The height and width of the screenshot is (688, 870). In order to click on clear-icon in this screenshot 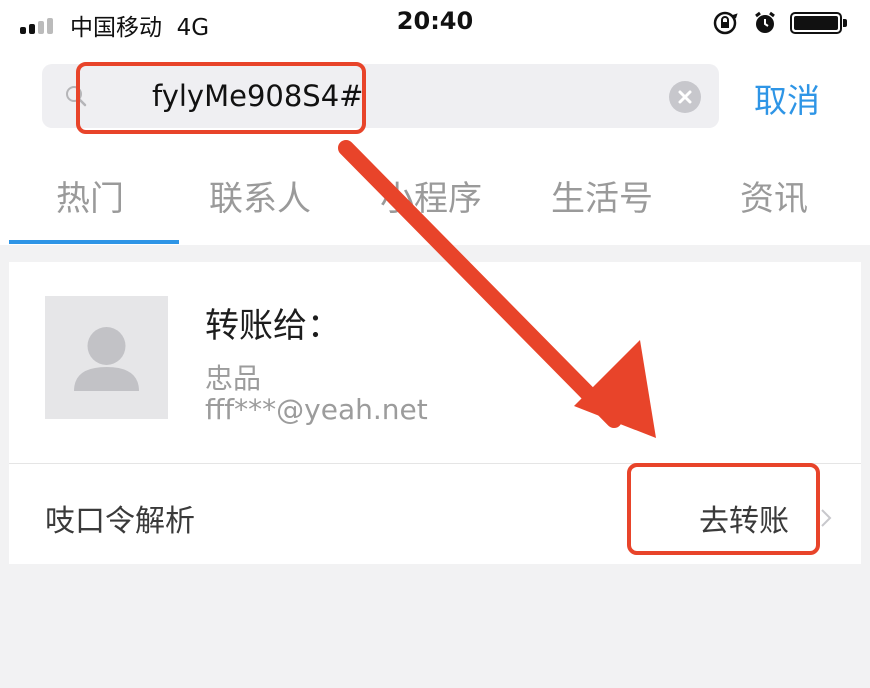, I will do `click(685, 97)`.